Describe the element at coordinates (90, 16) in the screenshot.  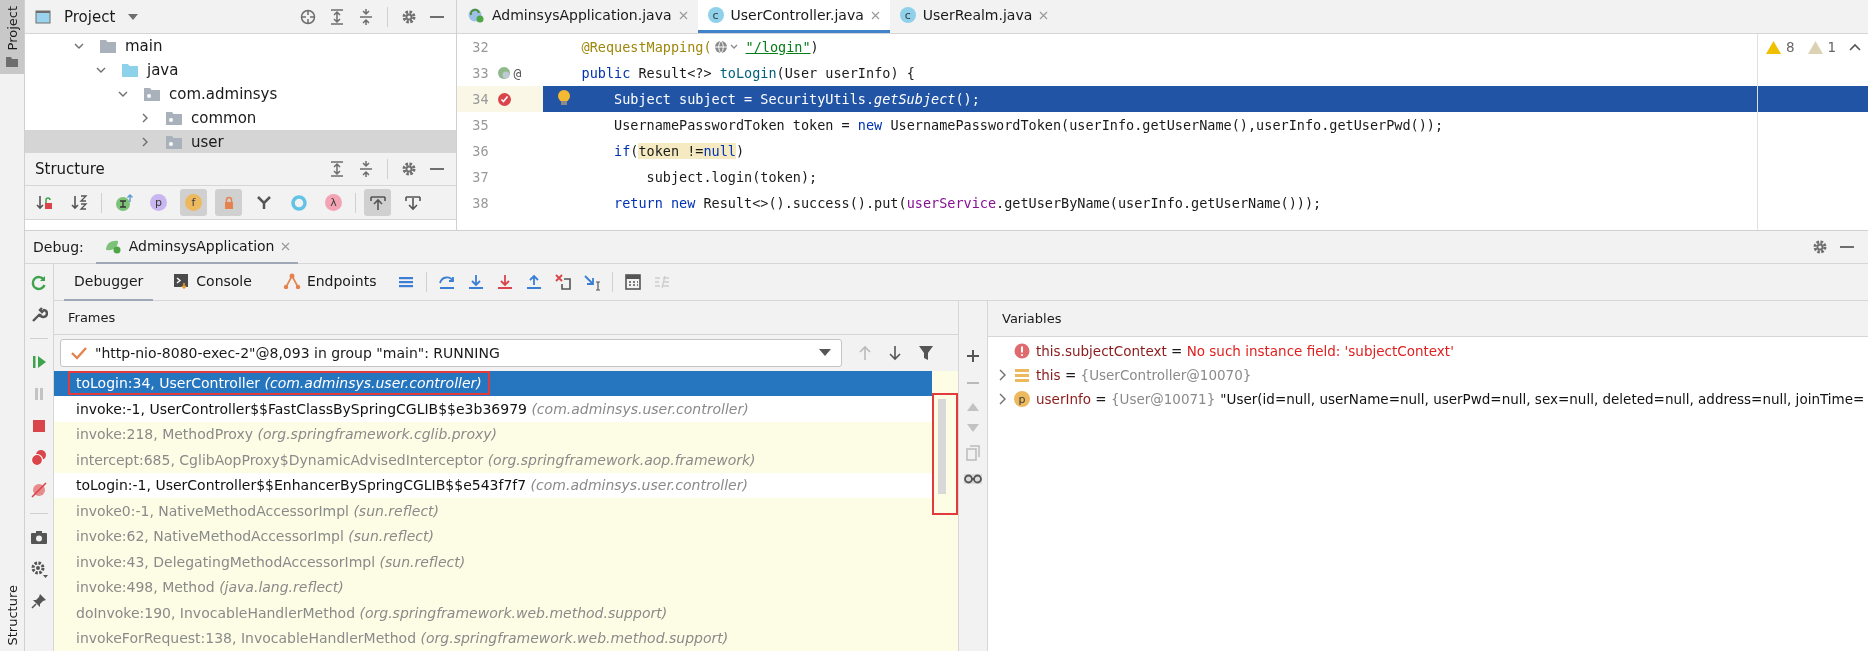
I see `panel-title: Project` at that location.